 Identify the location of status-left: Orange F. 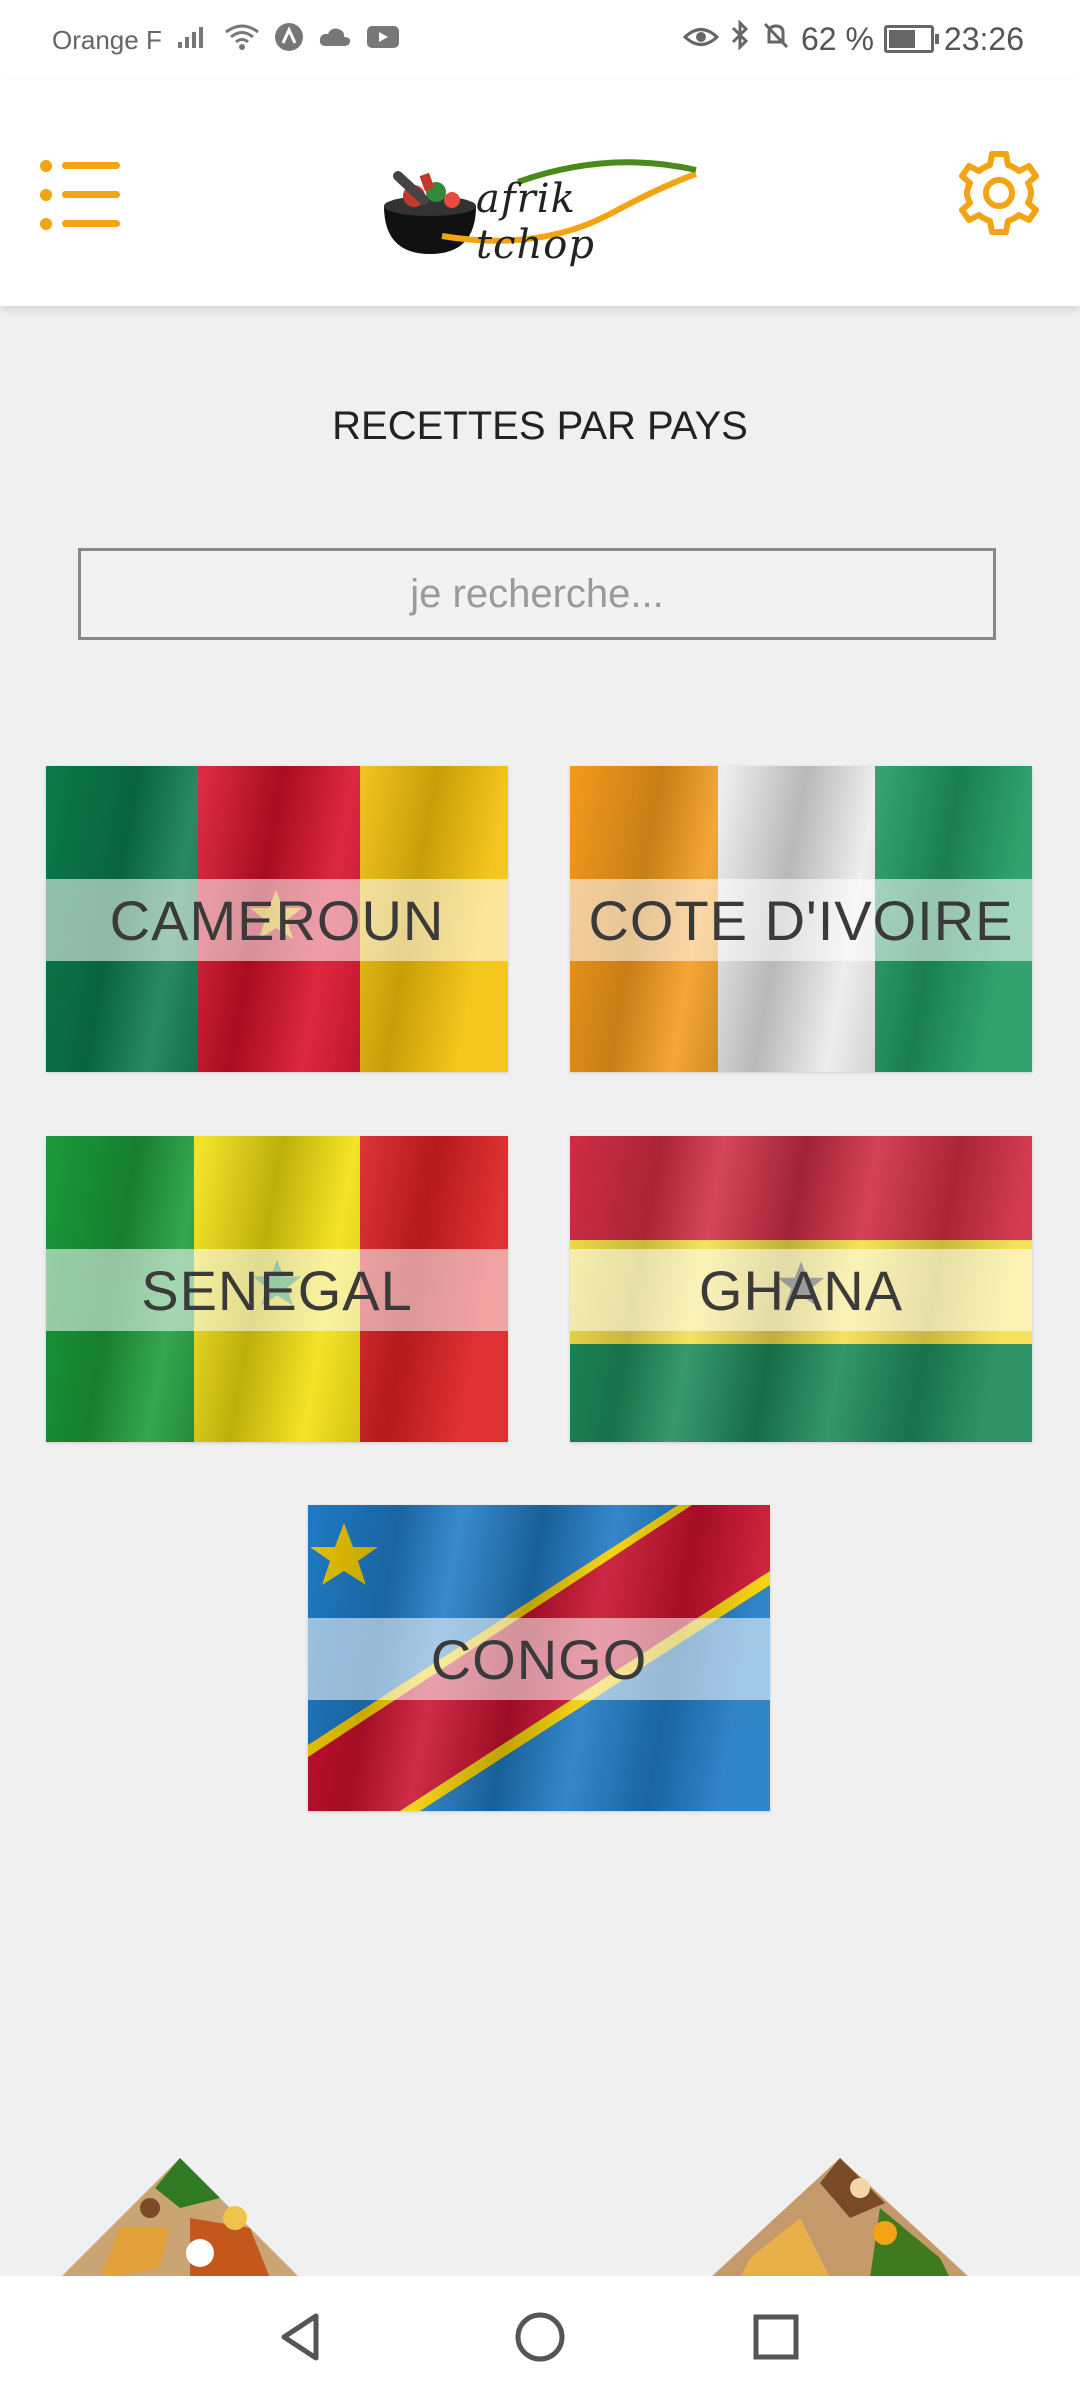
(226, 40).